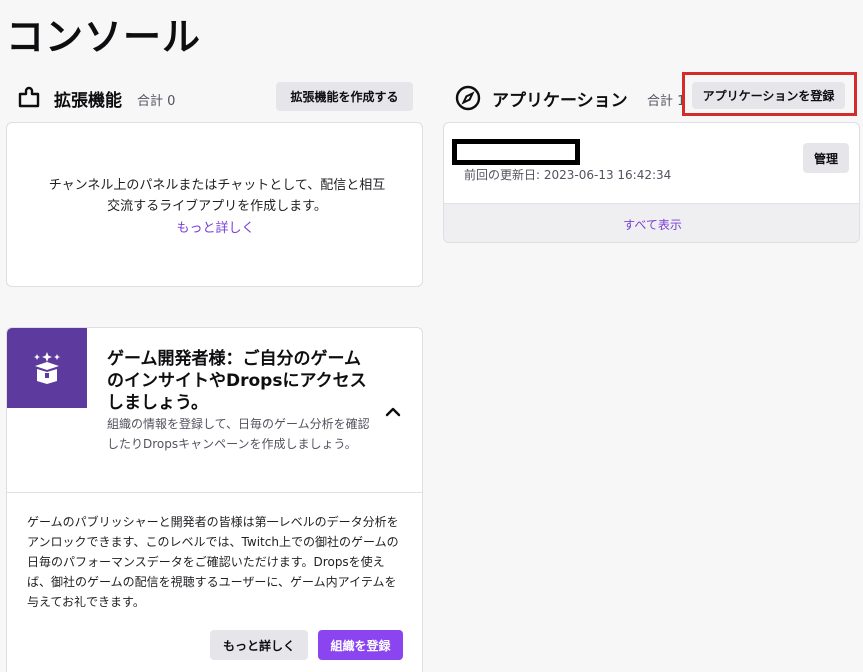 Image resolution: width=863 pixels, height=672 pixels. What do you see at coordinates (104, 37) in the screenshot?
I see `page-title: コンソール` at bounding box center [104, 37].